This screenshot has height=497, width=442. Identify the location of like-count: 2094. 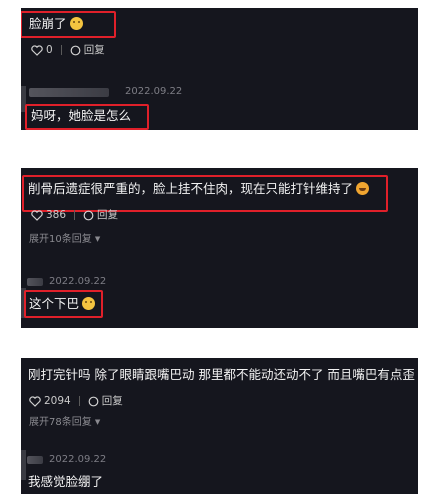
(57, 401).